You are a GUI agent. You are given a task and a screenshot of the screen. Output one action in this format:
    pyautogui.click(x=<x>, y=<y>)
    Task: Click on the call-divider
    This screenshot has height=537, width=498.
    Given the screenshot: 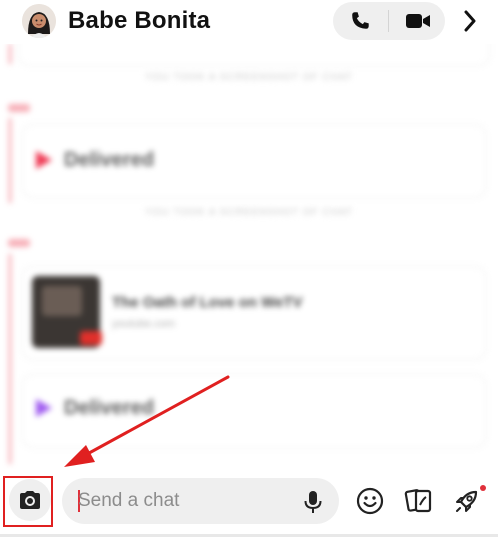 What is the action you would take?
    pyautogui.click(x=388, y=21)
    